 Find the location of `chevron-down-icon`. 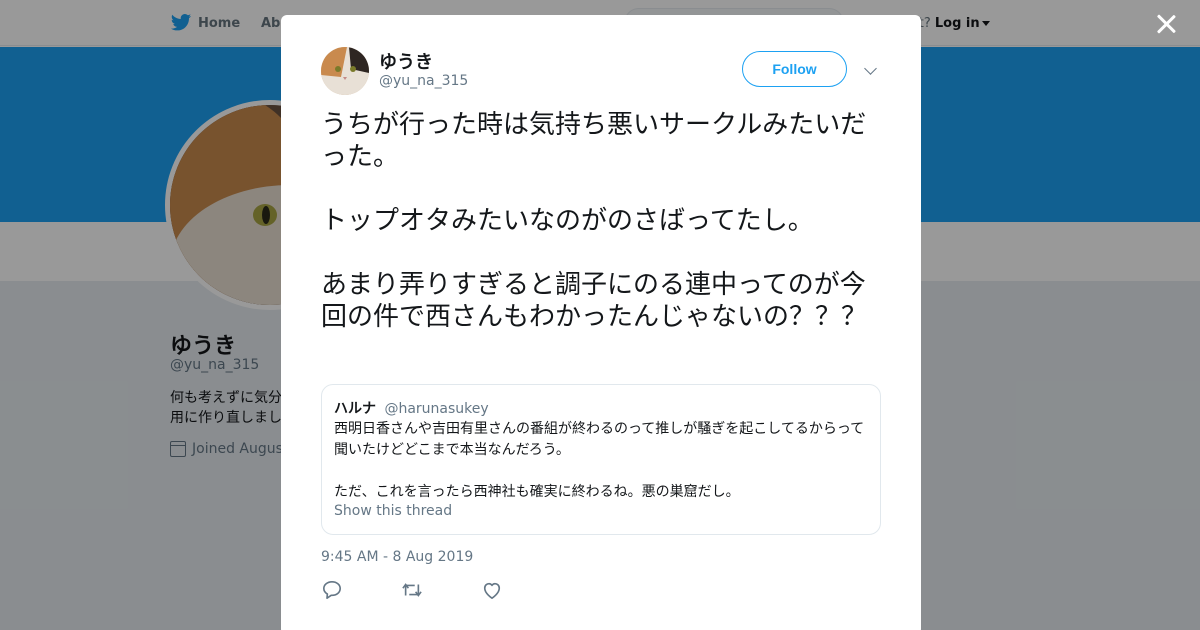

chevron-down-icon is located at coordinates (870, 68).